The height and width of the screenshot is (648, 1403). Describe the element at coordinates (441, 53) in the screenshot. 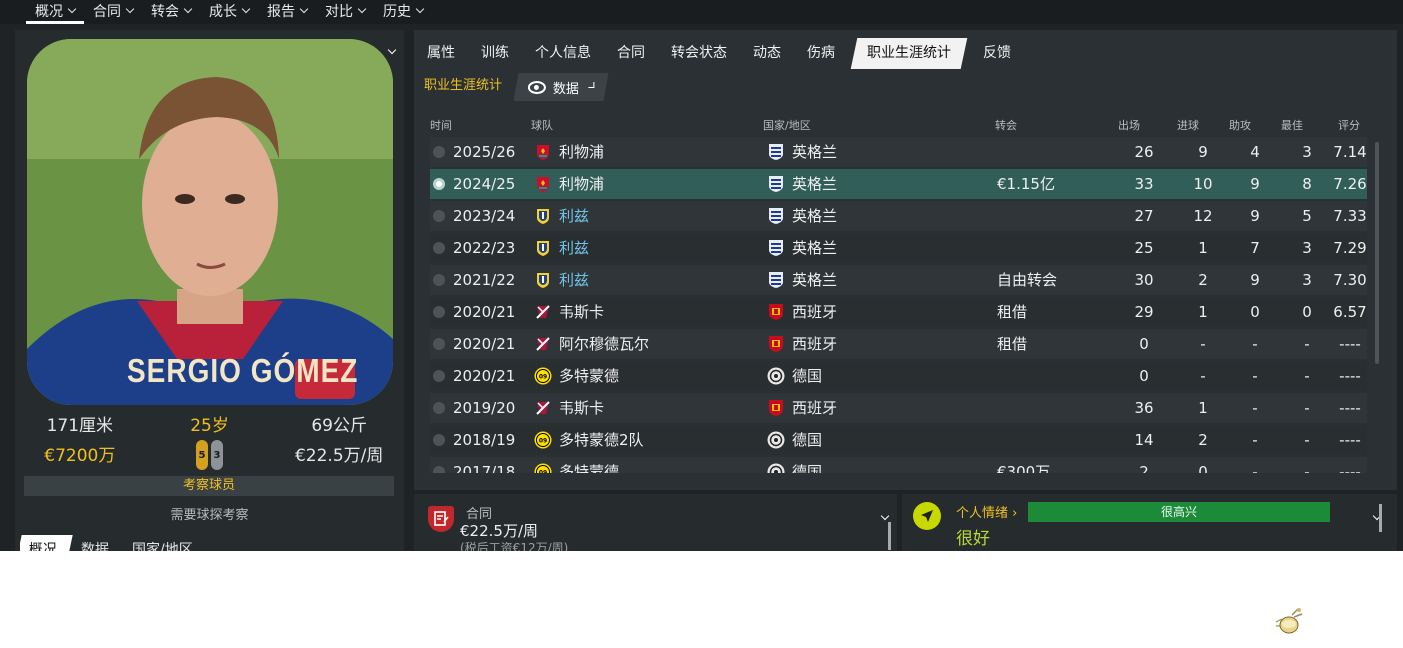

I see `tab-attributes: 属性` at that location.